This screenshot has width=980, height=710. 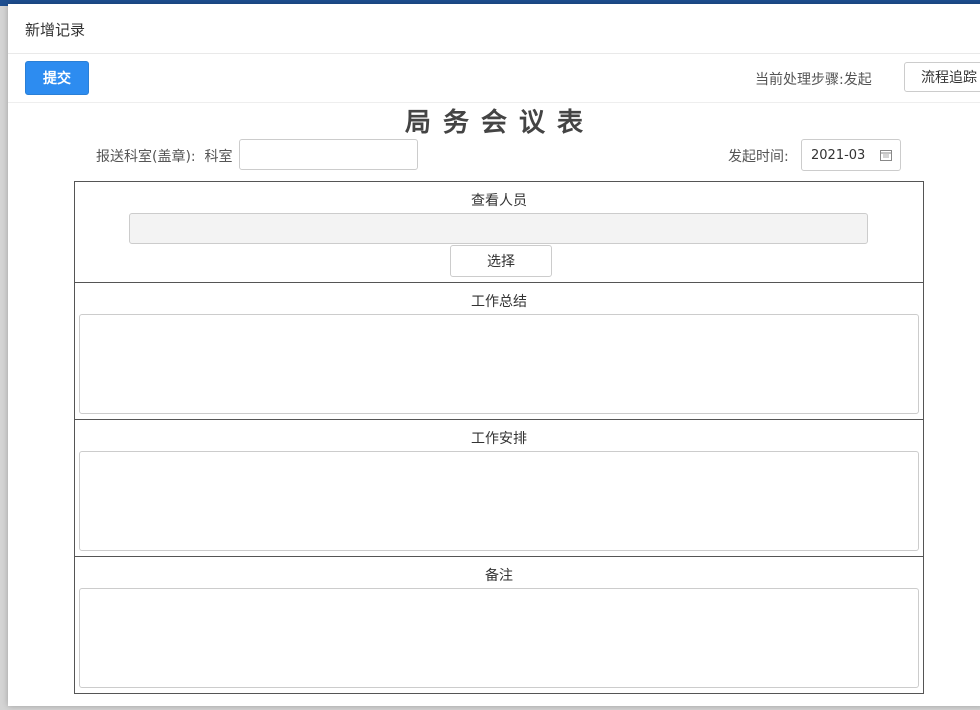 What do you see at coordinates (498, 228) in the screenshot?
I see `viewers-field` at bounding box center [498, 228].